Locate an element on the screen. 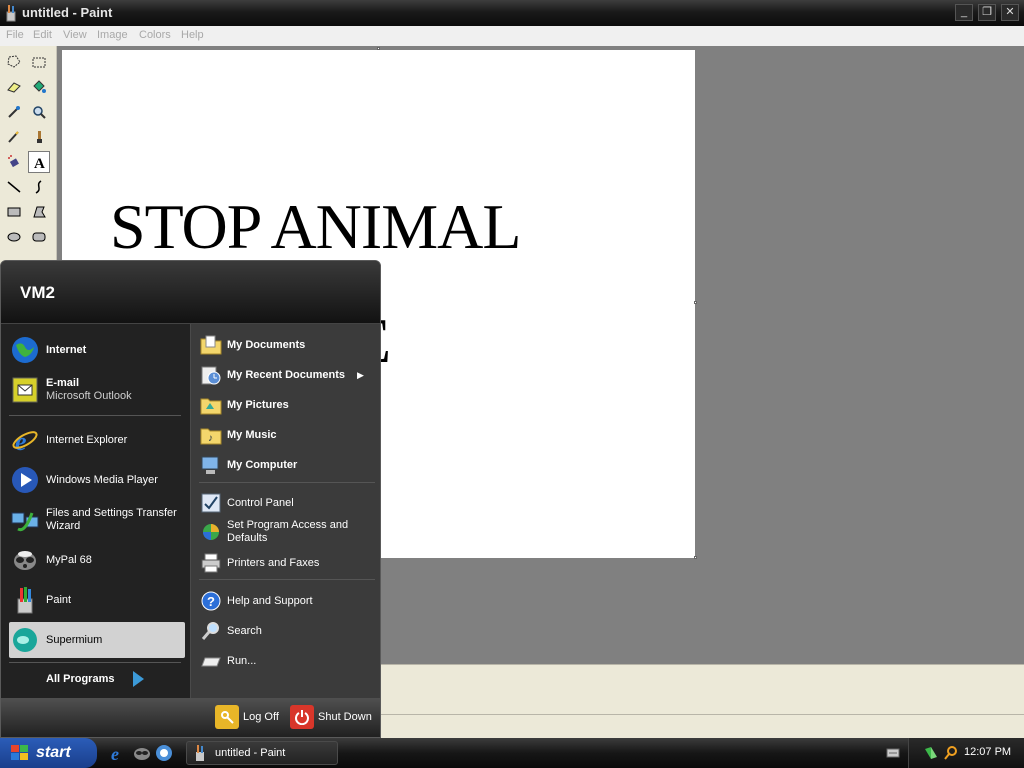 Image resolution: width=1024 pixels, height=768 pixels. fill-bucket-icon is located at coordinates (39, 86).